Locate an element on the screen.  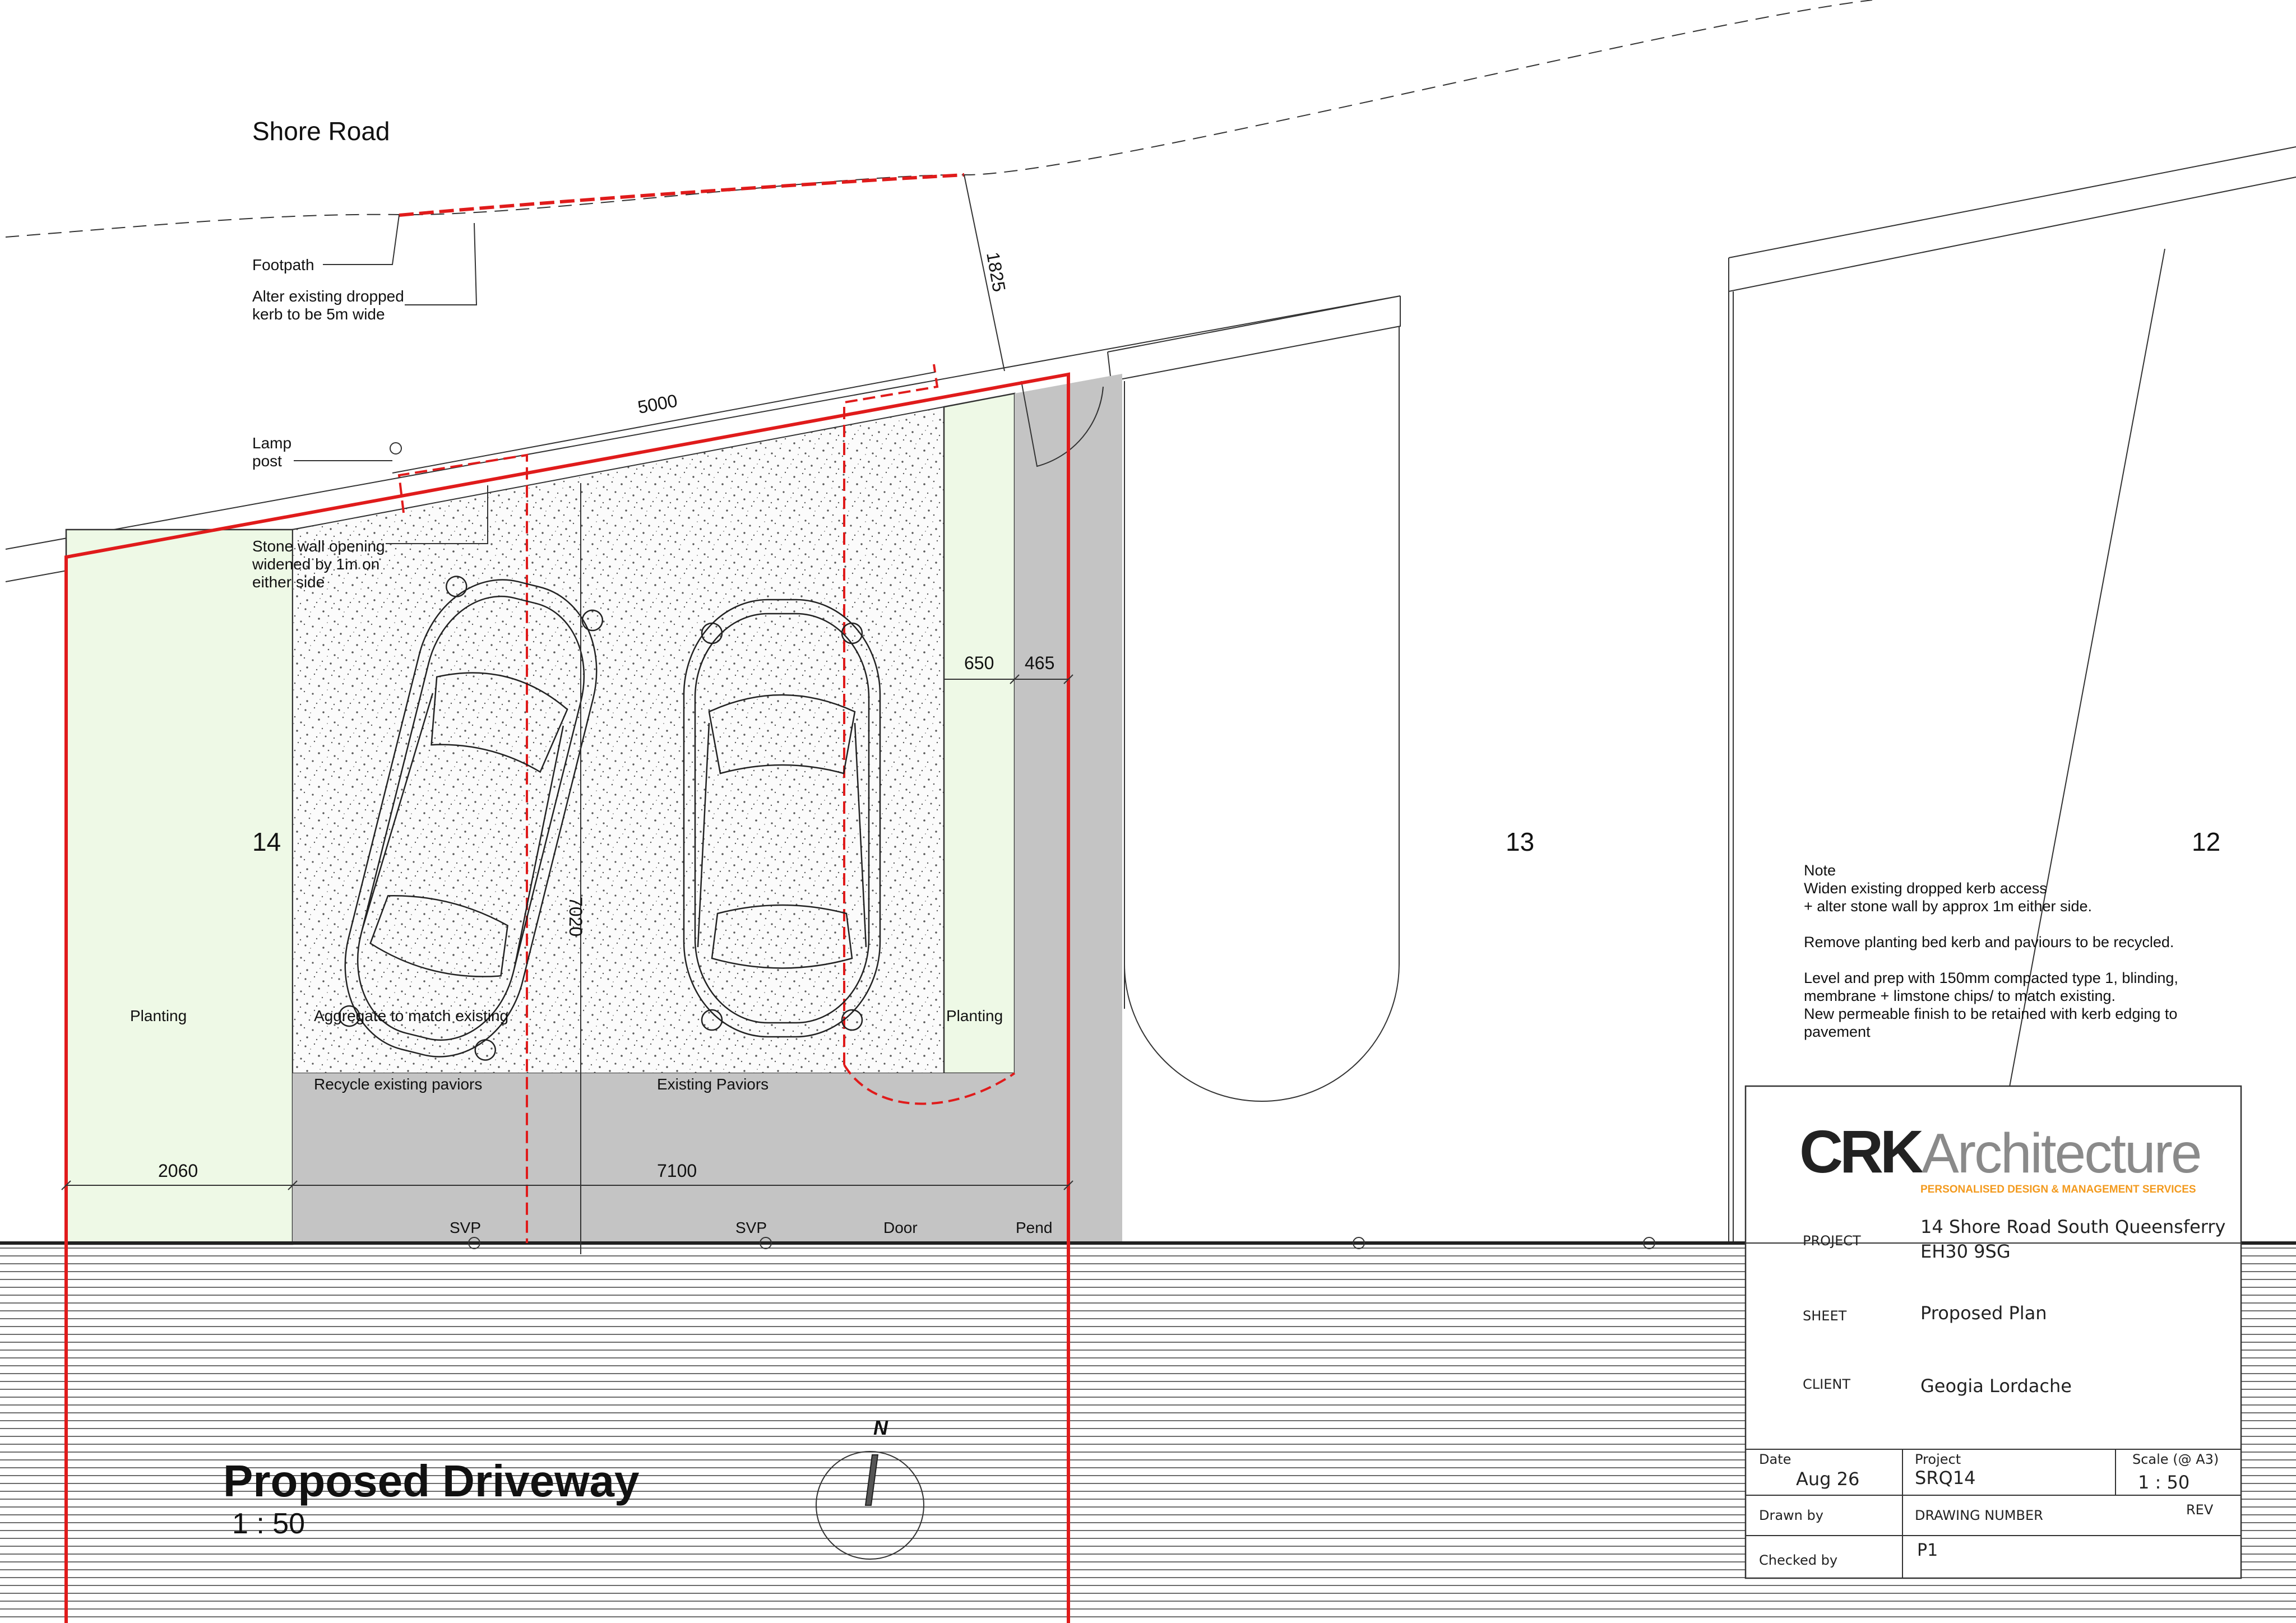
stone-wall-line2: widened by 1m on is located at coordinates (315, 564).